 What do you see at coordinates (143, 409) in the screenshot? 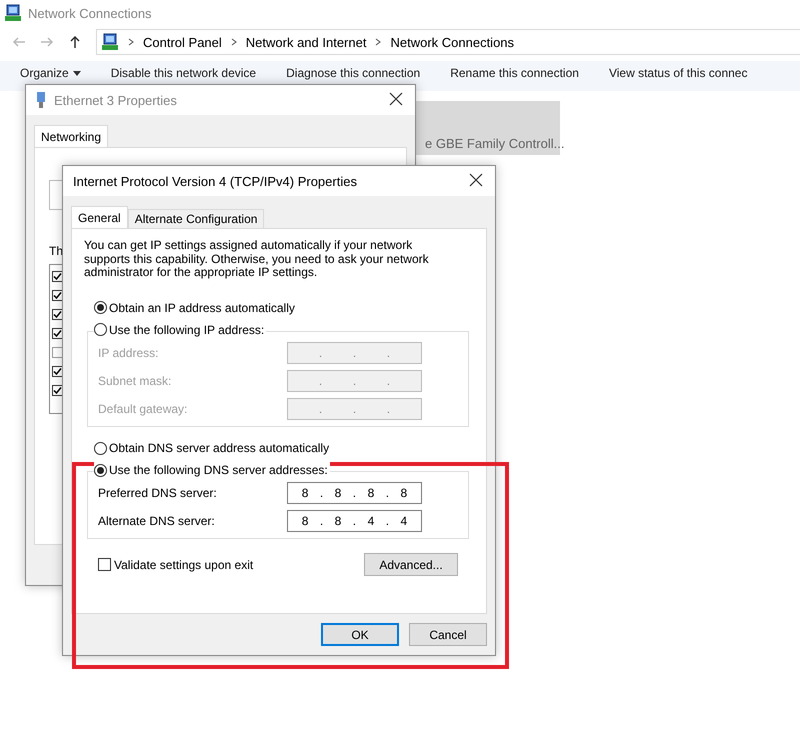
I see `field-label: Default gateway:` at bounding box center [143, 409].